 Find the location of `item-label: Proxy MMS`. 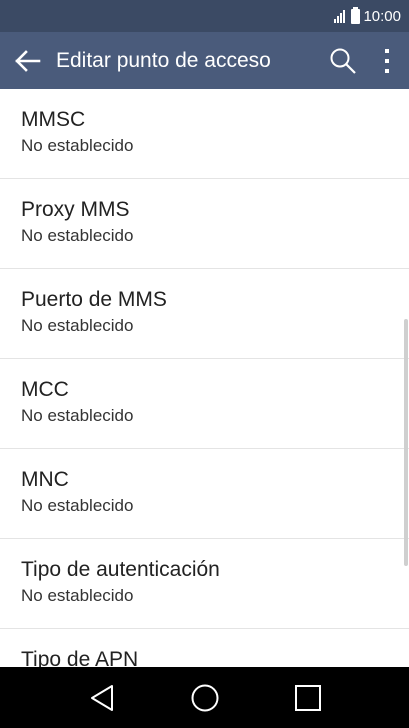

item-label: Proxy MMS is located at coordinates (75, 209).